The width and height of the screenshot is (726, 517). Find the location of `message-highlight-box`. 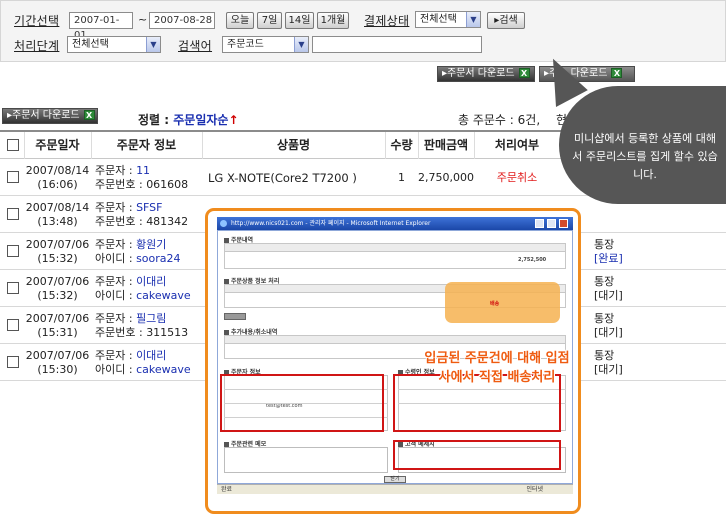

message-highlight-box is located at coordinates (477, 455).